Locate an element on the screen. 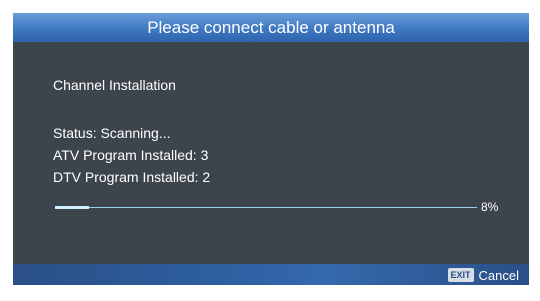  progress-fill is located at coordinates (72, 207).